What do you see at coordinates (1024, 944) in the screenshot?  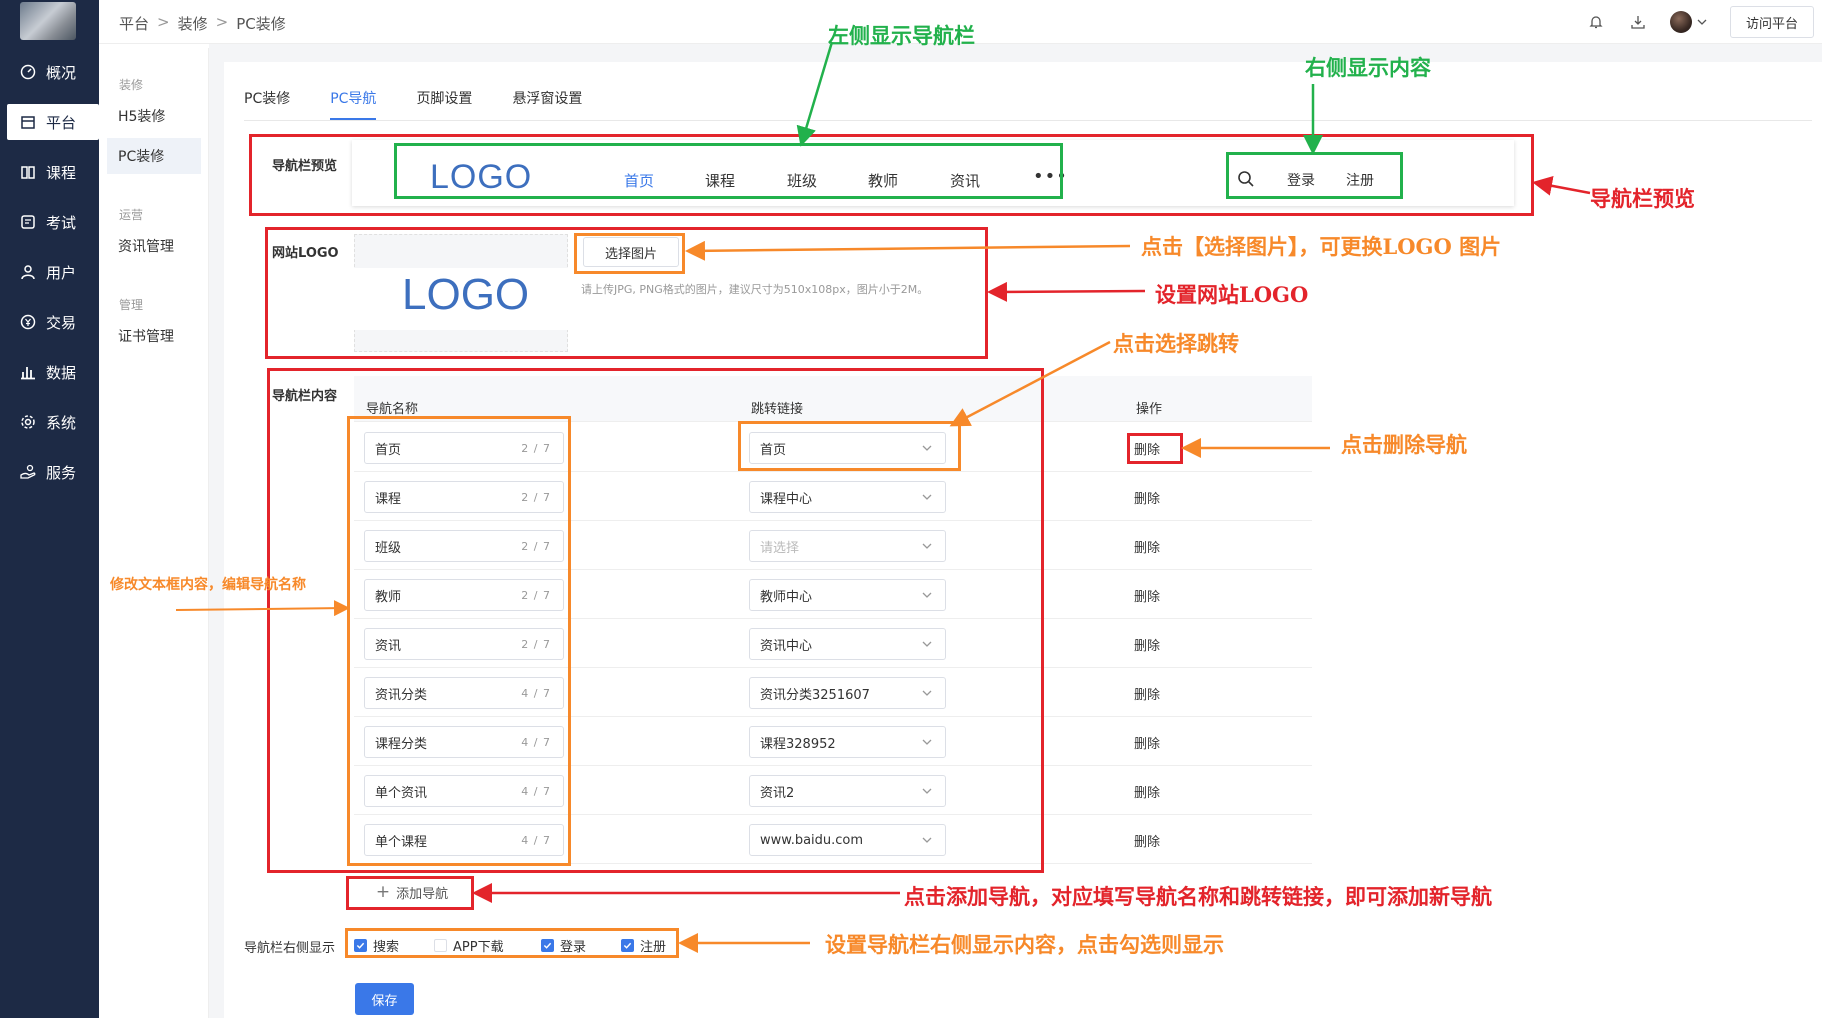 I see `annotation-set-right: 设置导航栏右侧显示内容，点击勾选则显示` at bounding box center [1024, 944].